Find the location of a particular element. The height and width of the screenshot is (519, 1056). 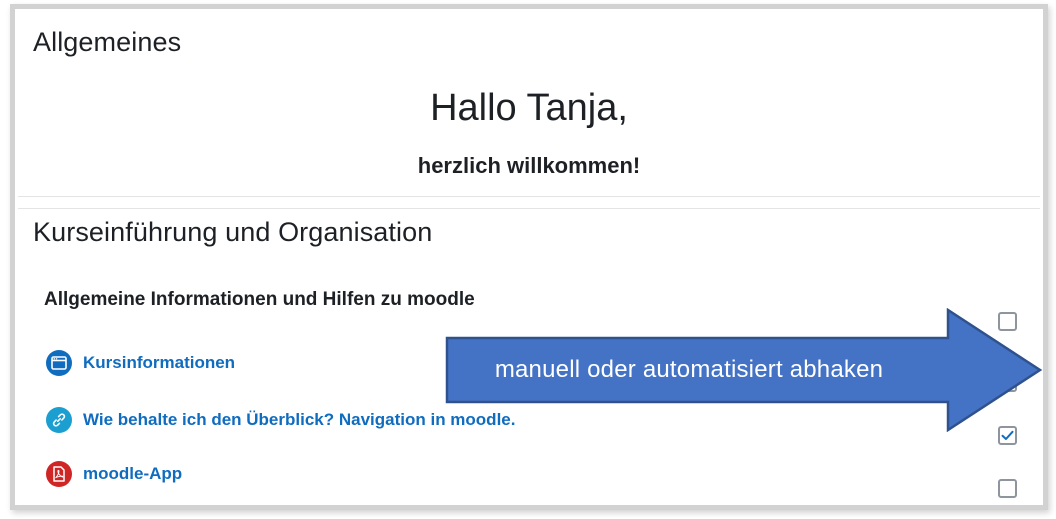

welcome-greeting: Hallo Tanja, is located at coordinates (529, 108).